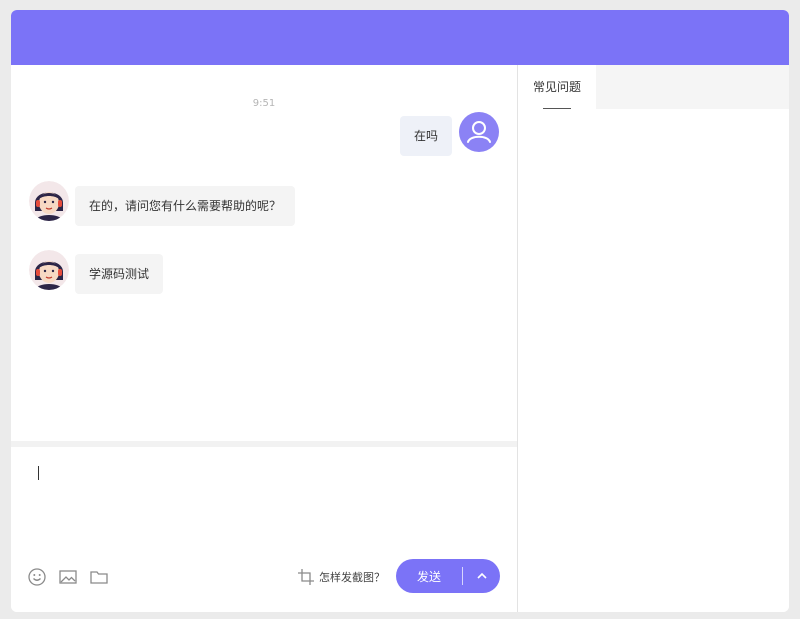 Image resolution: width=800 pixels, height=619 pixels. I want to click on crop-icon, so click(306, 577).